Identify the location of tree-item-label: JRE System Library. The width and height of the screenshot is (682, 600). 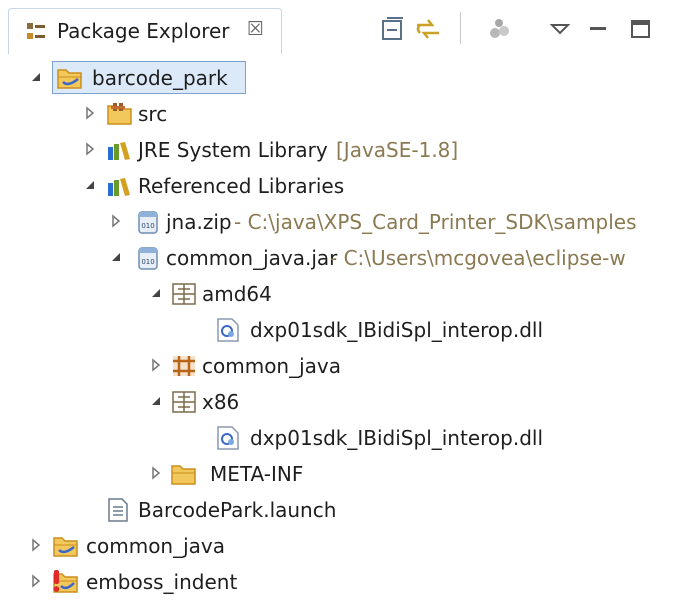
(233, 150).